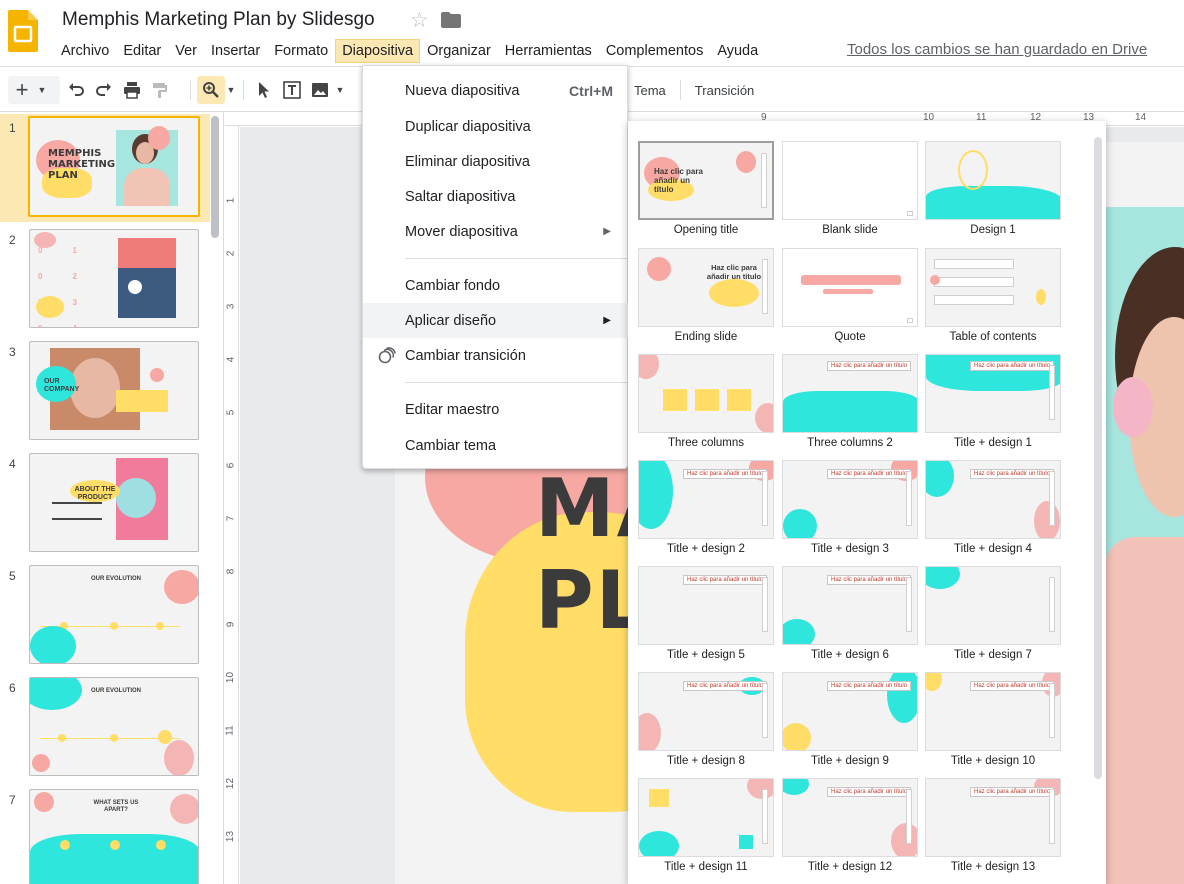  I want to click on toolbar-divider, so click(190, 90).